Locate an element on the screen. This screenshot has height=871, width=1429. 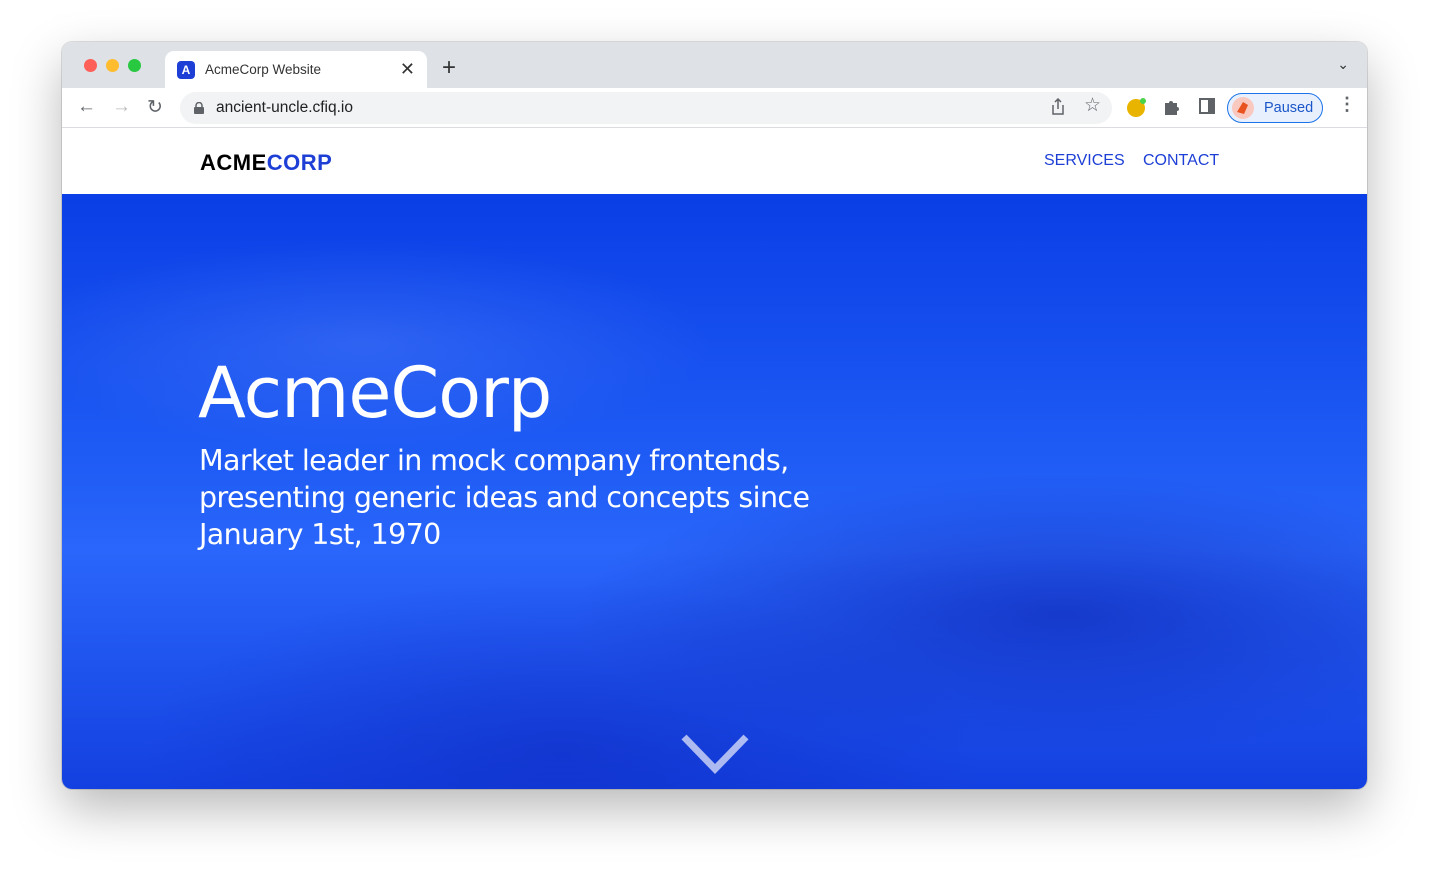
back-button: ← is located at coordinates (86, 107).